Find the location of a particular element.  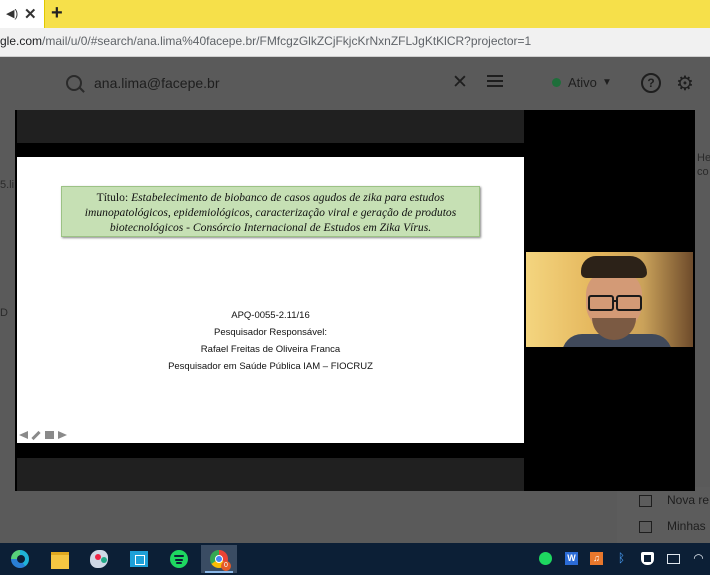

clear-search-icon: ✕ is located at coordinates (460, 82).